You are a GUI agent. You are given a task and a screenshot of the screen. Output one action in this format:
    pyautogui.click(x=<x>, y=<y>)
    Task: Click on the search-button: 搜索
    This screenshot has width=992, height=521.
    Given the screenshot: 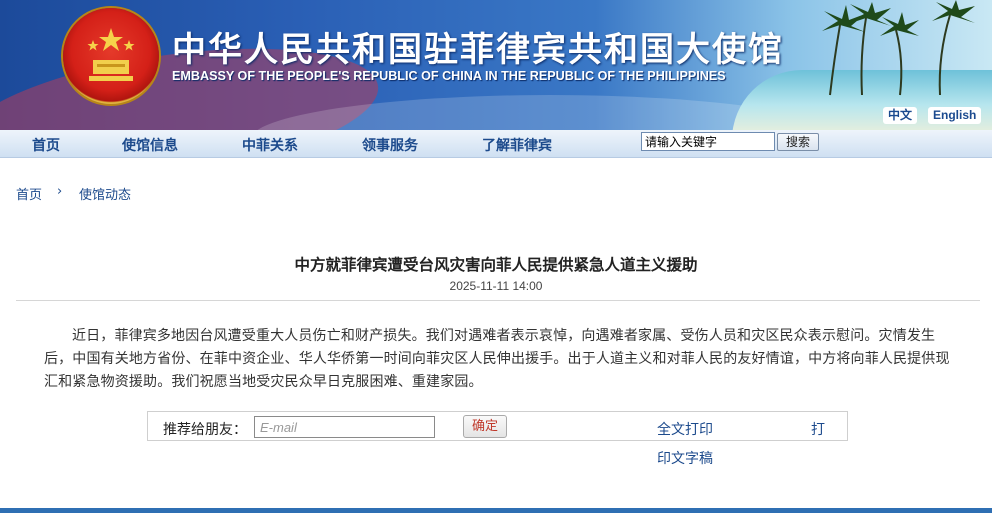 What is the action you would take?
    pyautogui.click(x=798, y=142)
    